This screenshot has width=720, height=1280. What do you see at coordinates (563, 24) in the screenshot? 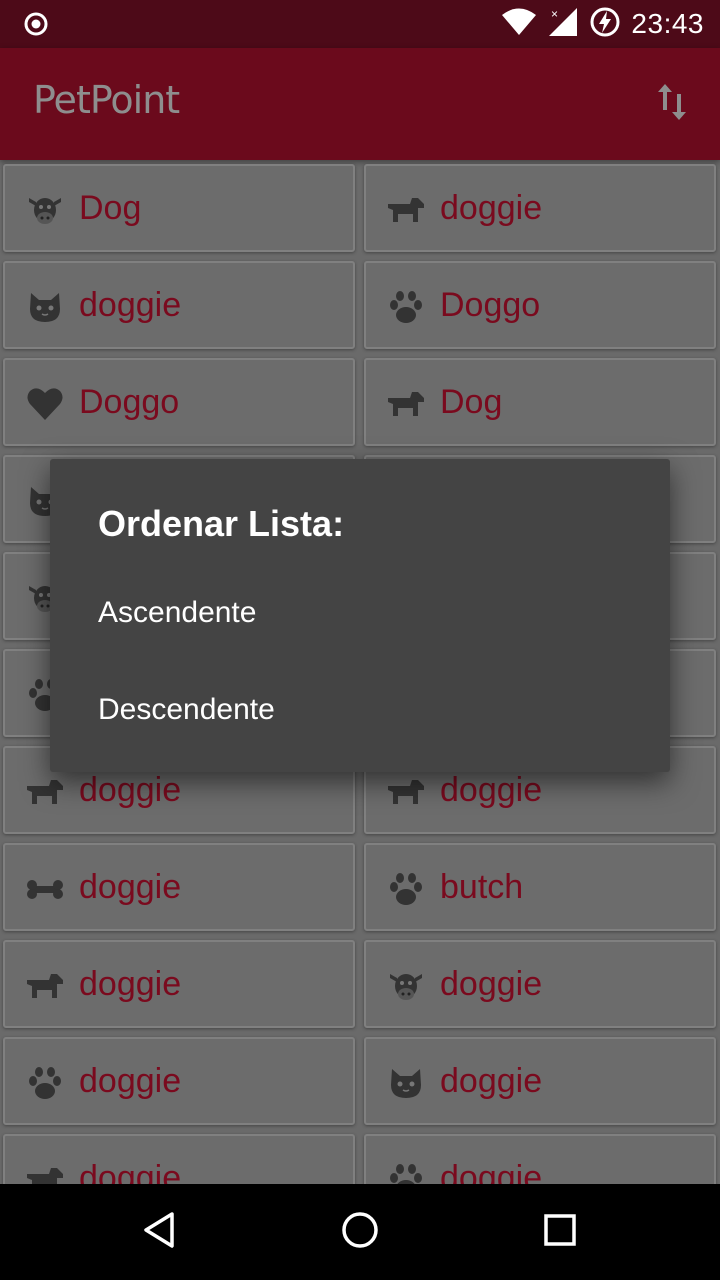
I see `signal-icon: ×` at bounding box center [563, 24].